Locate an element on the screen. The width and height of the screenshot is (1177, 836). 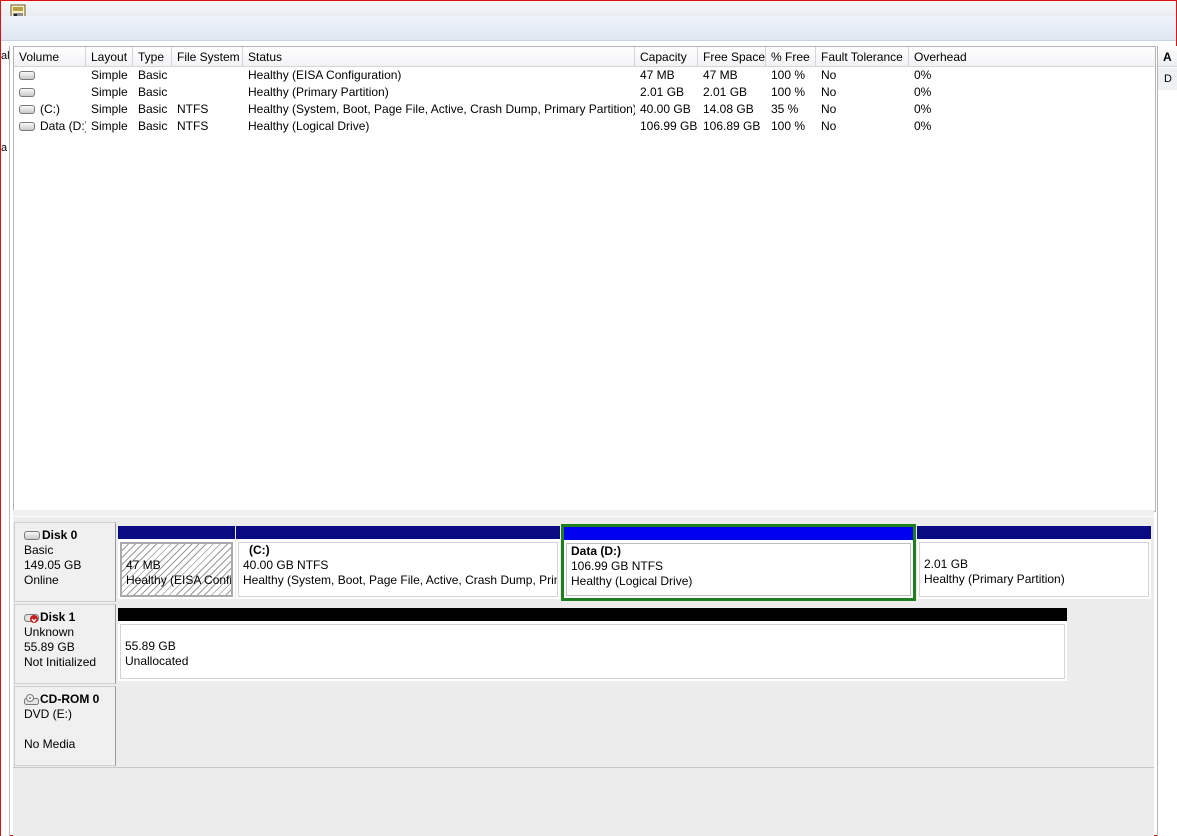
column-header-capacity: Capacity is located at coordinates (666, 56).